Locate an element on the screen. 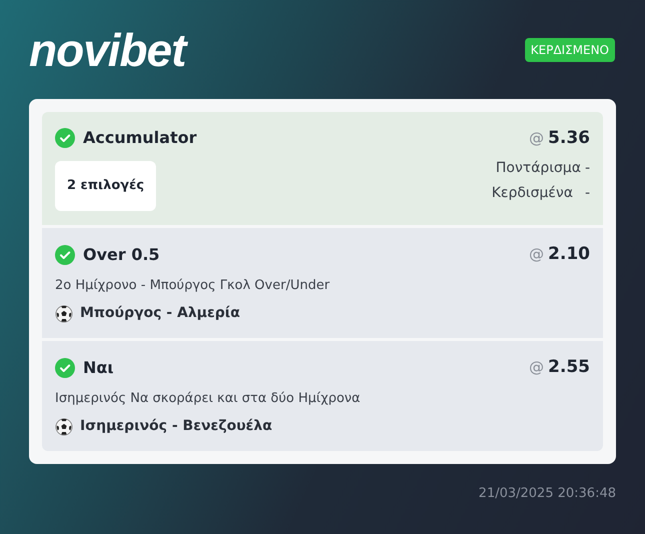 The image size is (645, 534). odds-value: 5.36 is located at coordinates (569, 138).